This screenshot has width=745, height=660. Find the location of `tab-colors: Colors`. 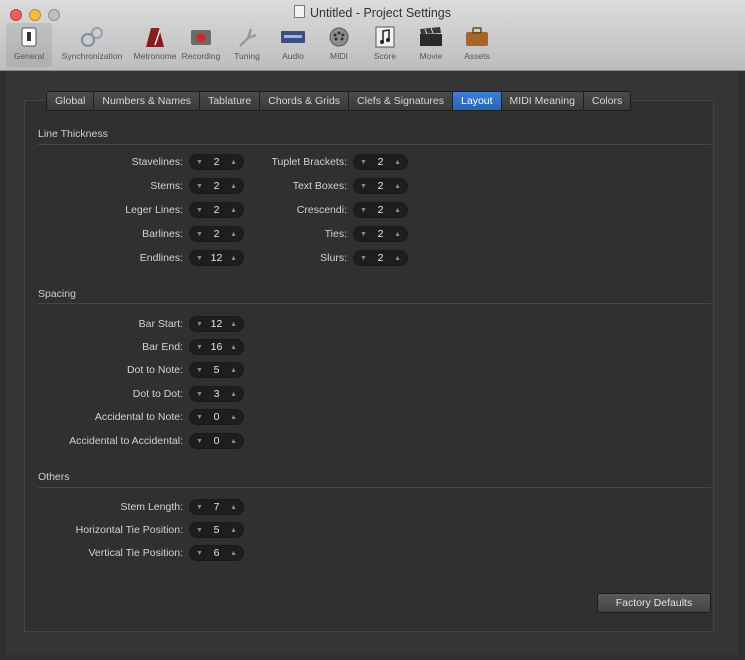

tab-colors: Colors is located at coordinates (607, 101).